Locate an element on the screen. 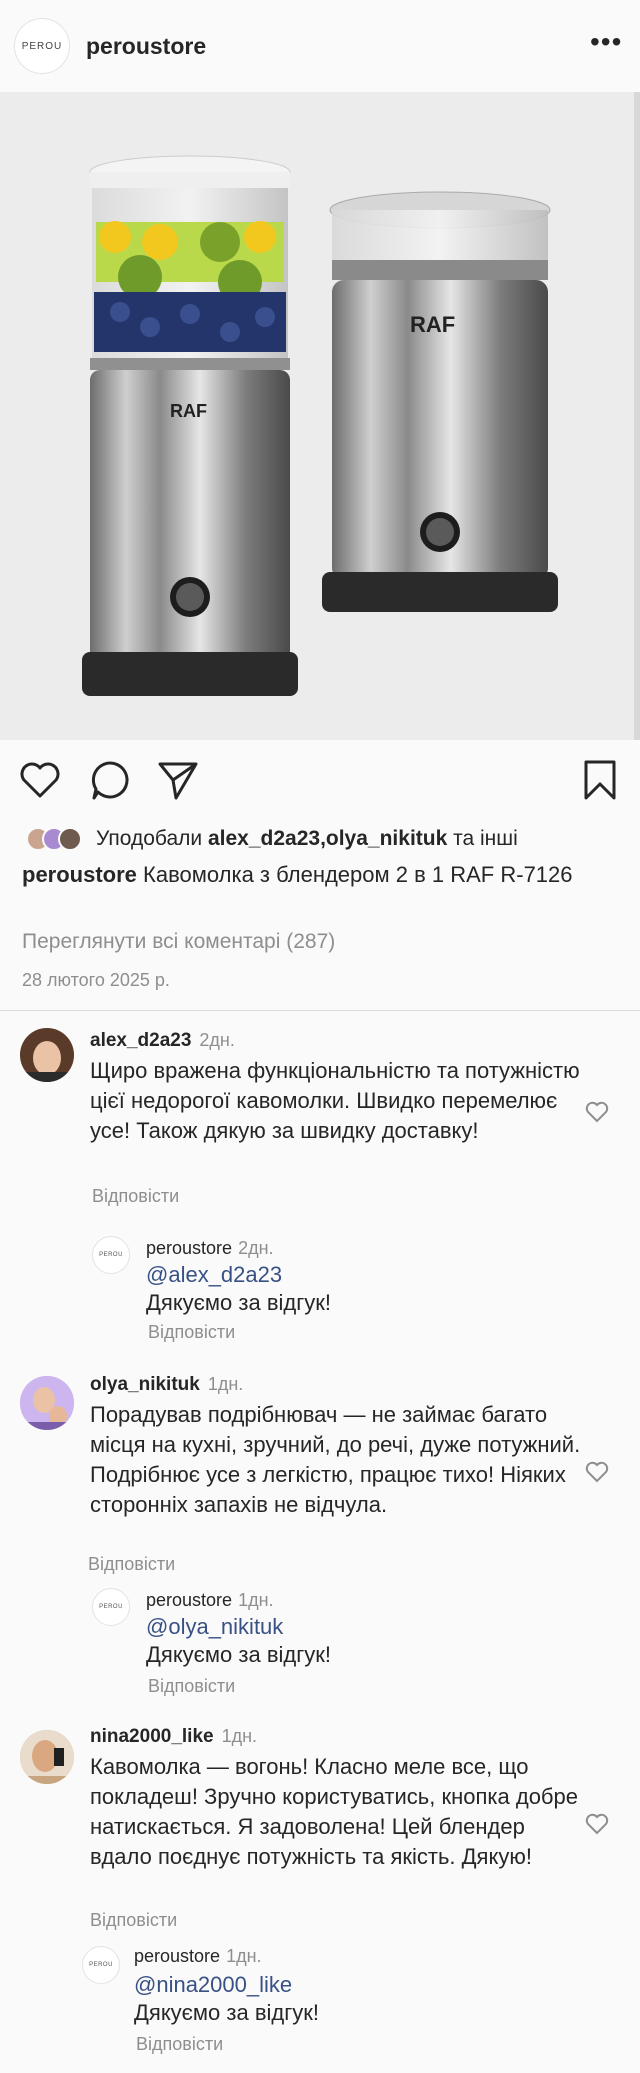 This screenshot has width=640, height=2073. comment-username: olya_nikituk 1дн. is located at coordinates (166, 1385).